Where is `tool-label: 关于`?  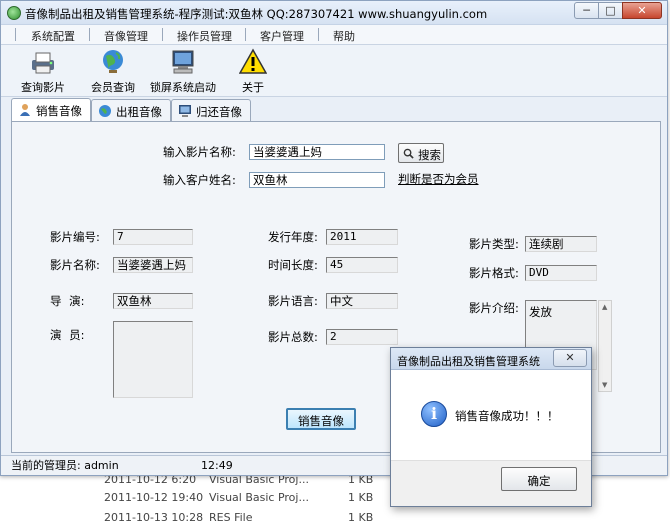
tool-label: 关于 is located at coordinates (253, 87).